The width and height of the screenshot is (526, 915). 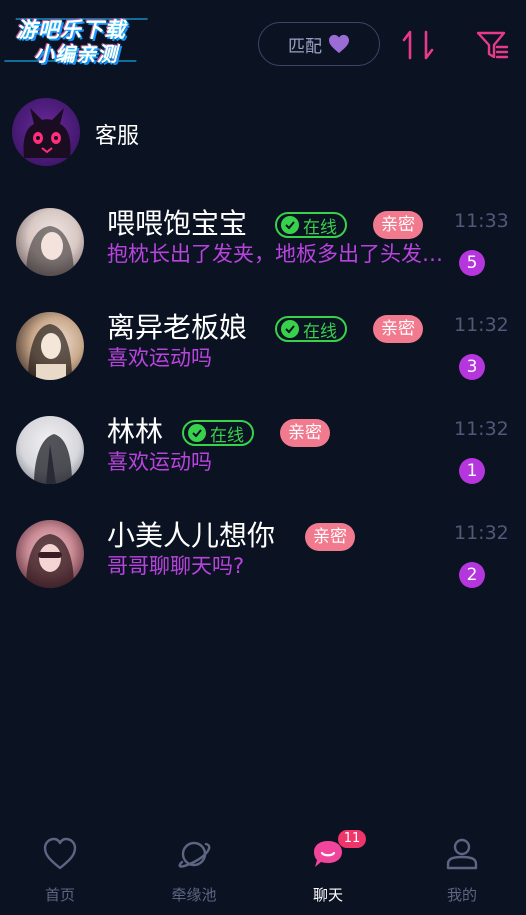 I want to click on chat-row: 林林 在线 亲密 11:32 喜欢运动吗 1, so click(x=263, y=458).